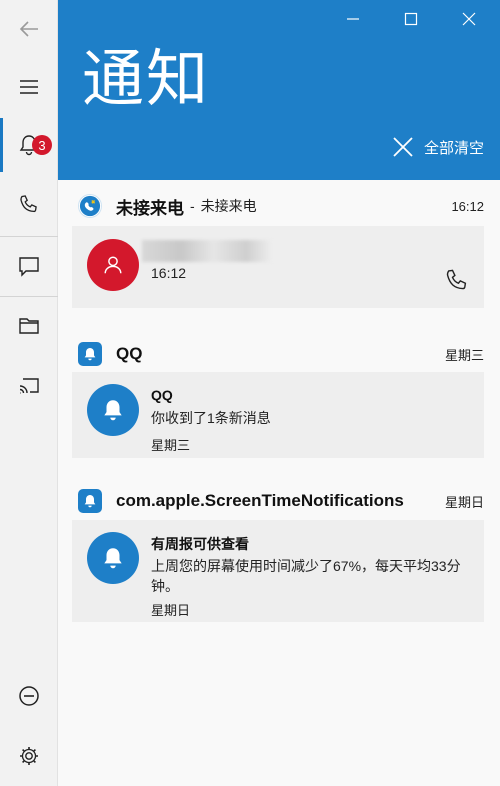  I want to click on call-back-button, so click(457, 281).